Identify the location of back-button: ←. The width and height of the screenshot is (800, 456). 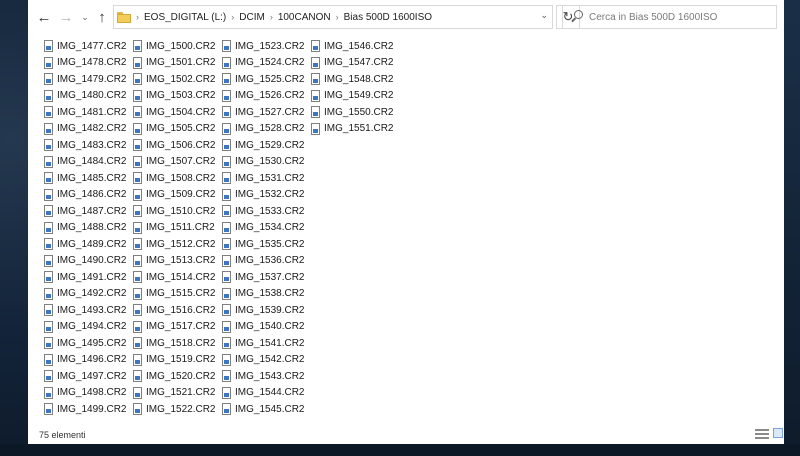
(44, 17).